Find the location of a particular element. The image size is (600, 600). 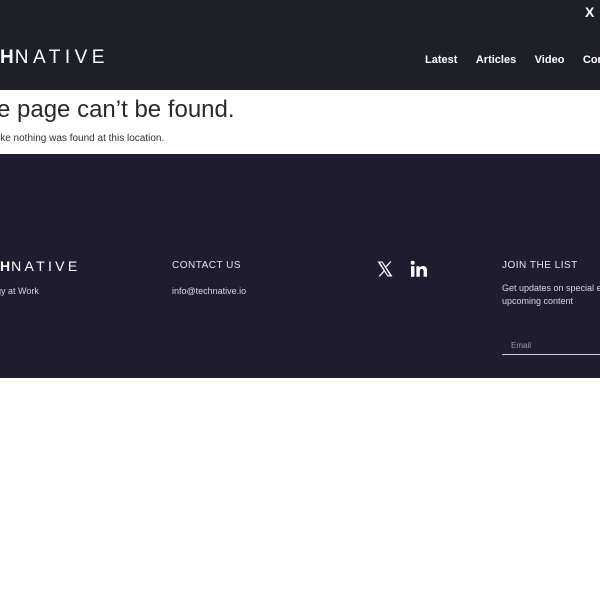

main-nav: Latest Articles Video Contribu is located at coordinates (512, 59).